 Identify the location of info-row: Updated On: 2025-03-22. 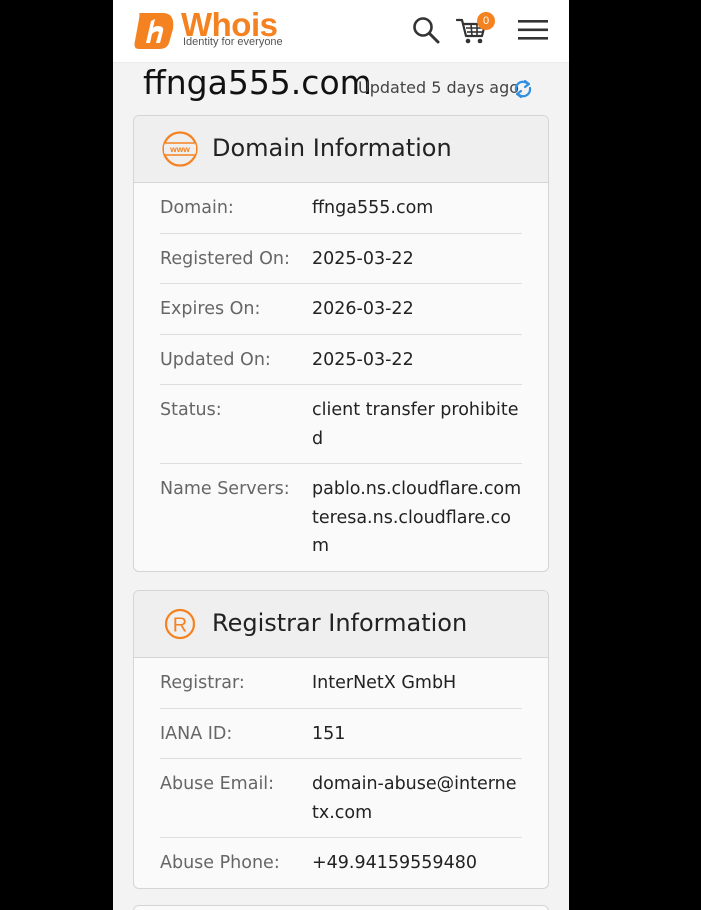
(341, 360).